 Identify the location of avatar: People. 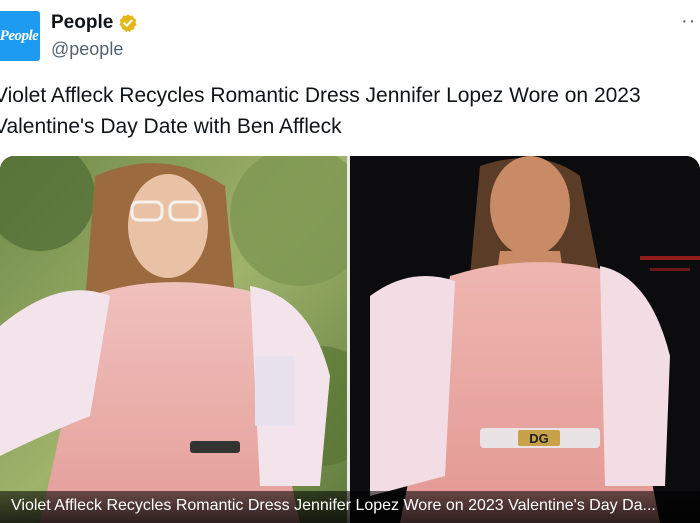
(20, 36).